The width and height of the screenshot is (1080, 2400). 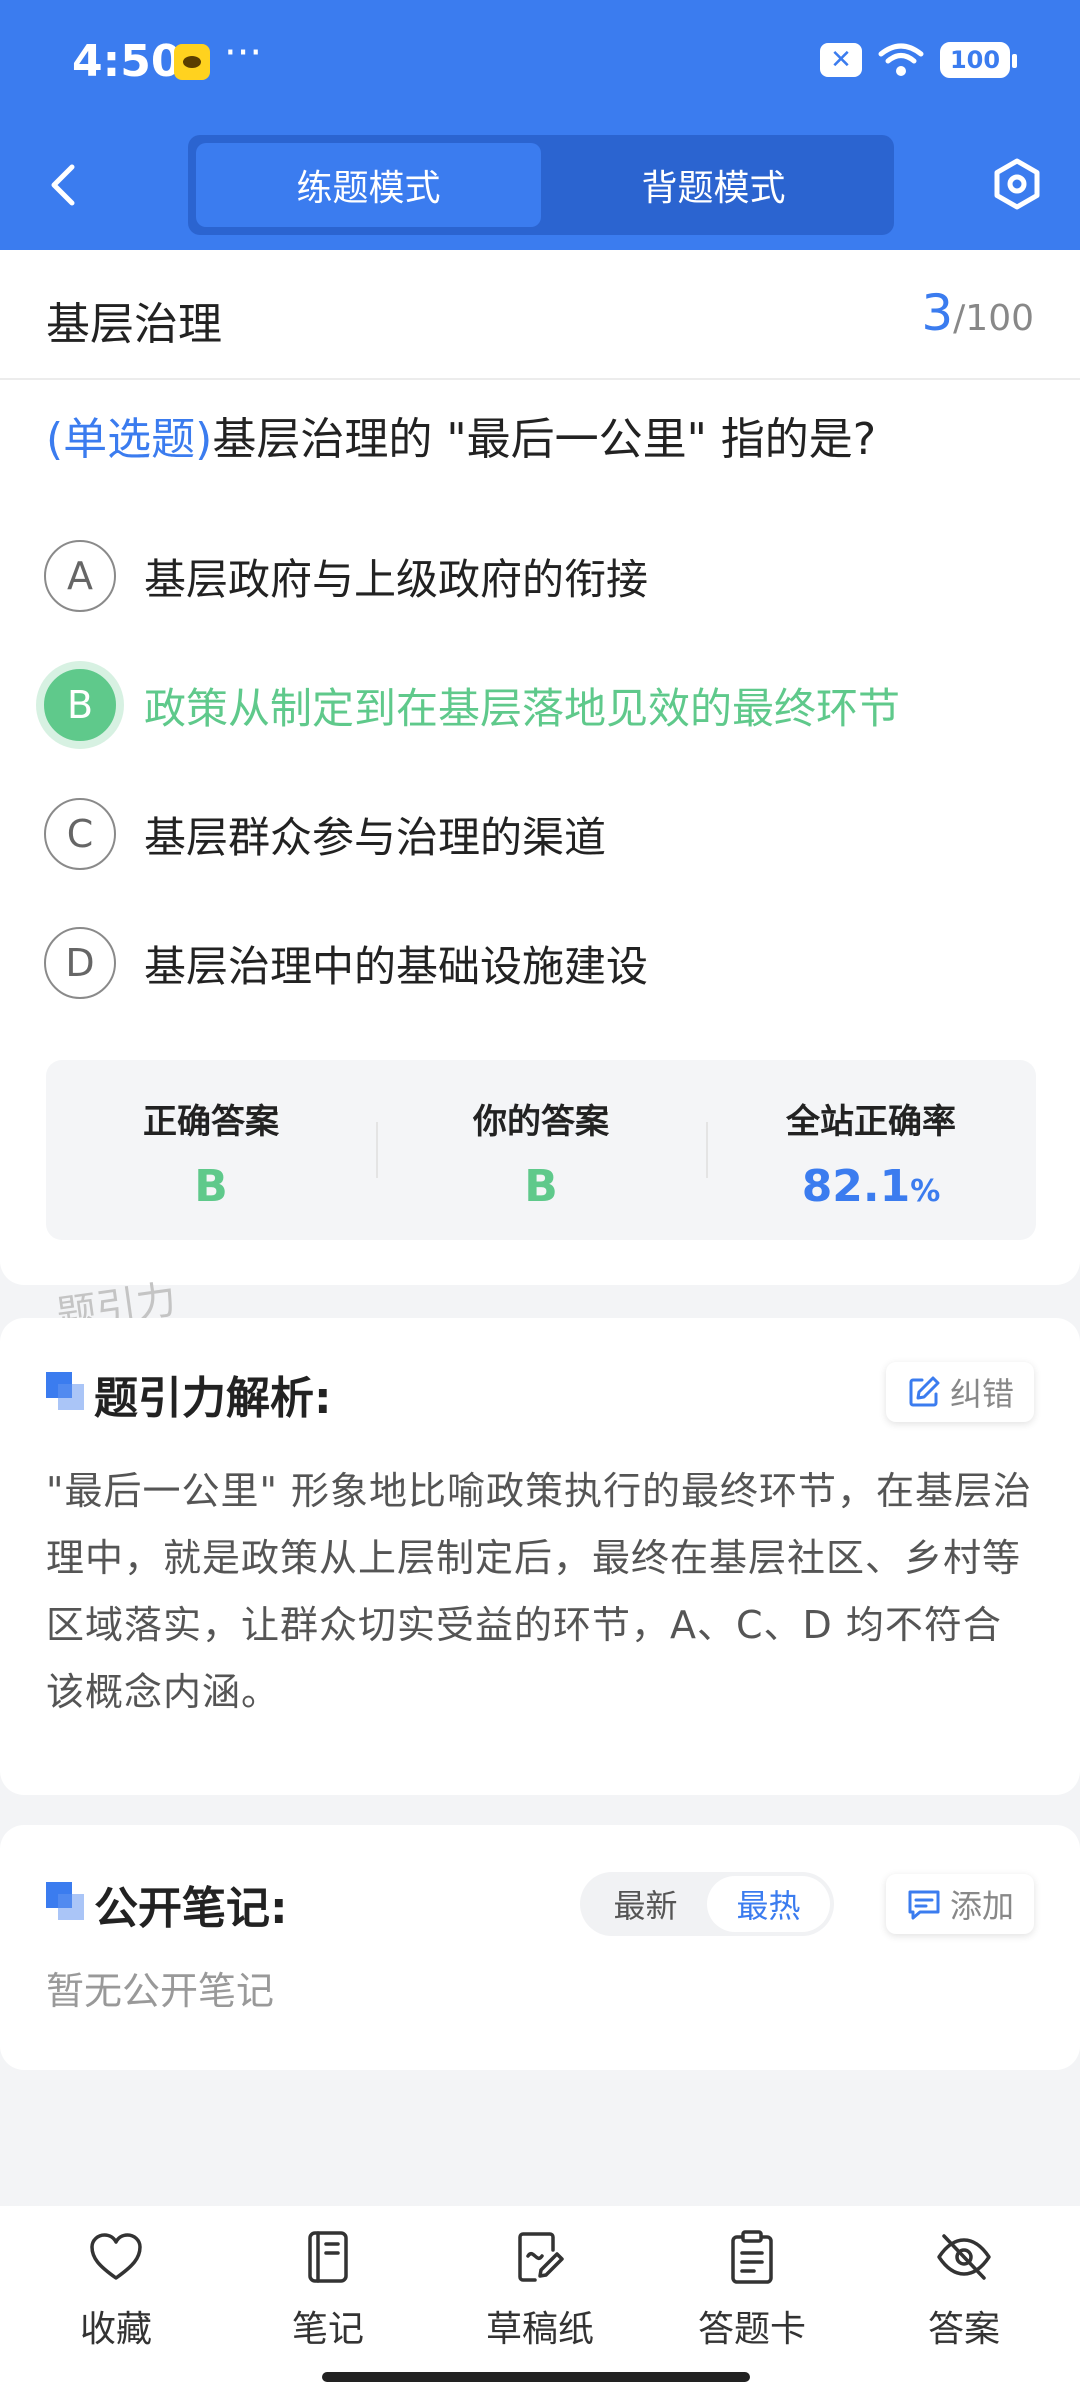 What do you see at coordinates (80, 963) in the screenshot?
I see `option-letter: D` at bounding box center [80, 963].